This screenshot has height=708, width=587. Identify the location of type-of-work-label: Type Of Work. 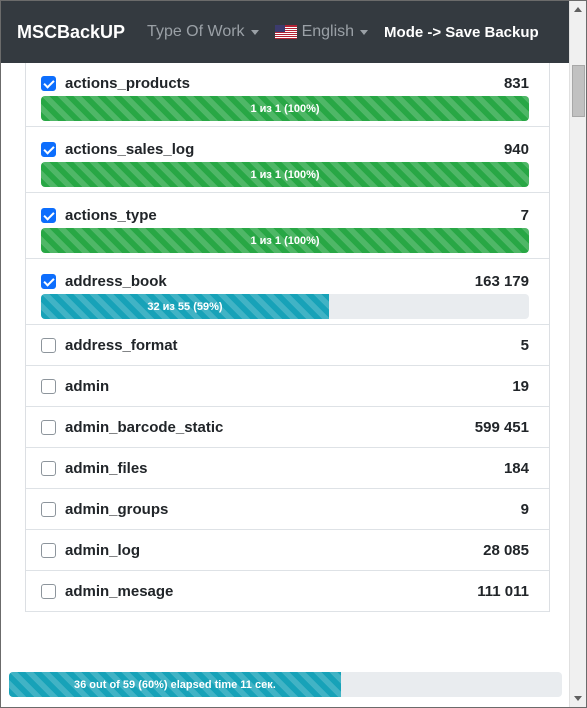
(196, 31).